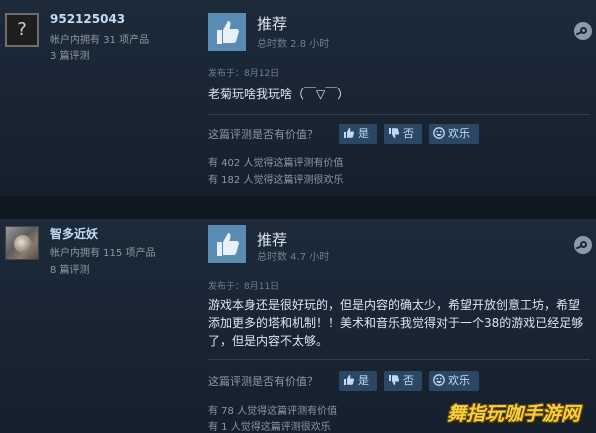 Image resolution: width=596 pixels, height=433 pixels. I want to click on reviewer-review-count: 3 篇评测, so click(70, 54).